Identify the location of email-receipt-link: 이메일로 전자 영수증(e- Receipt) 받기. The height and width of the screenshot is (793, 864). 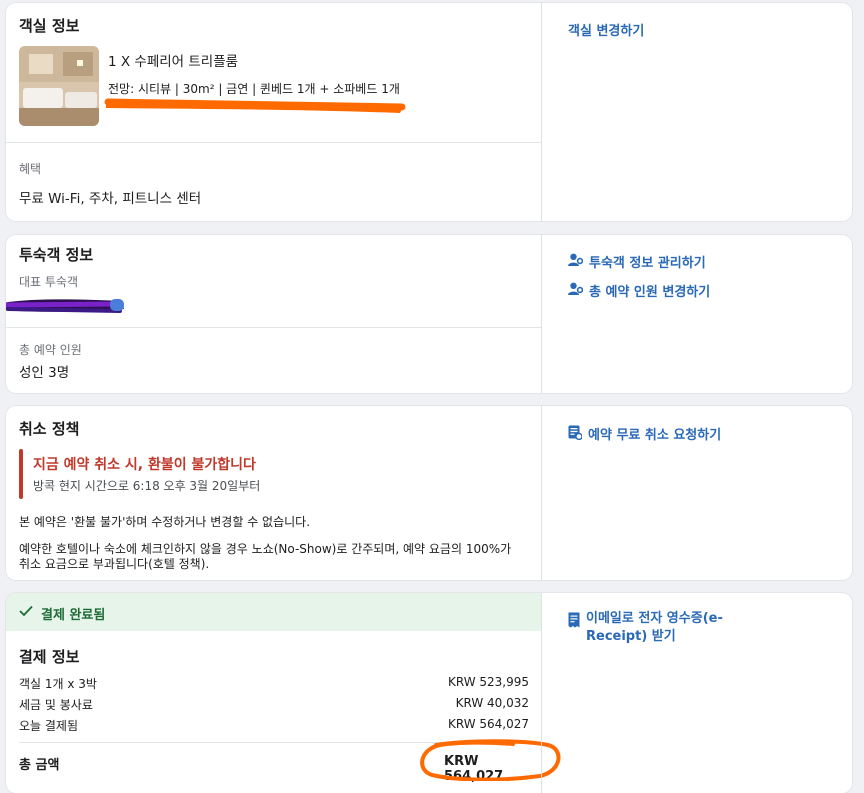
(645, 628).